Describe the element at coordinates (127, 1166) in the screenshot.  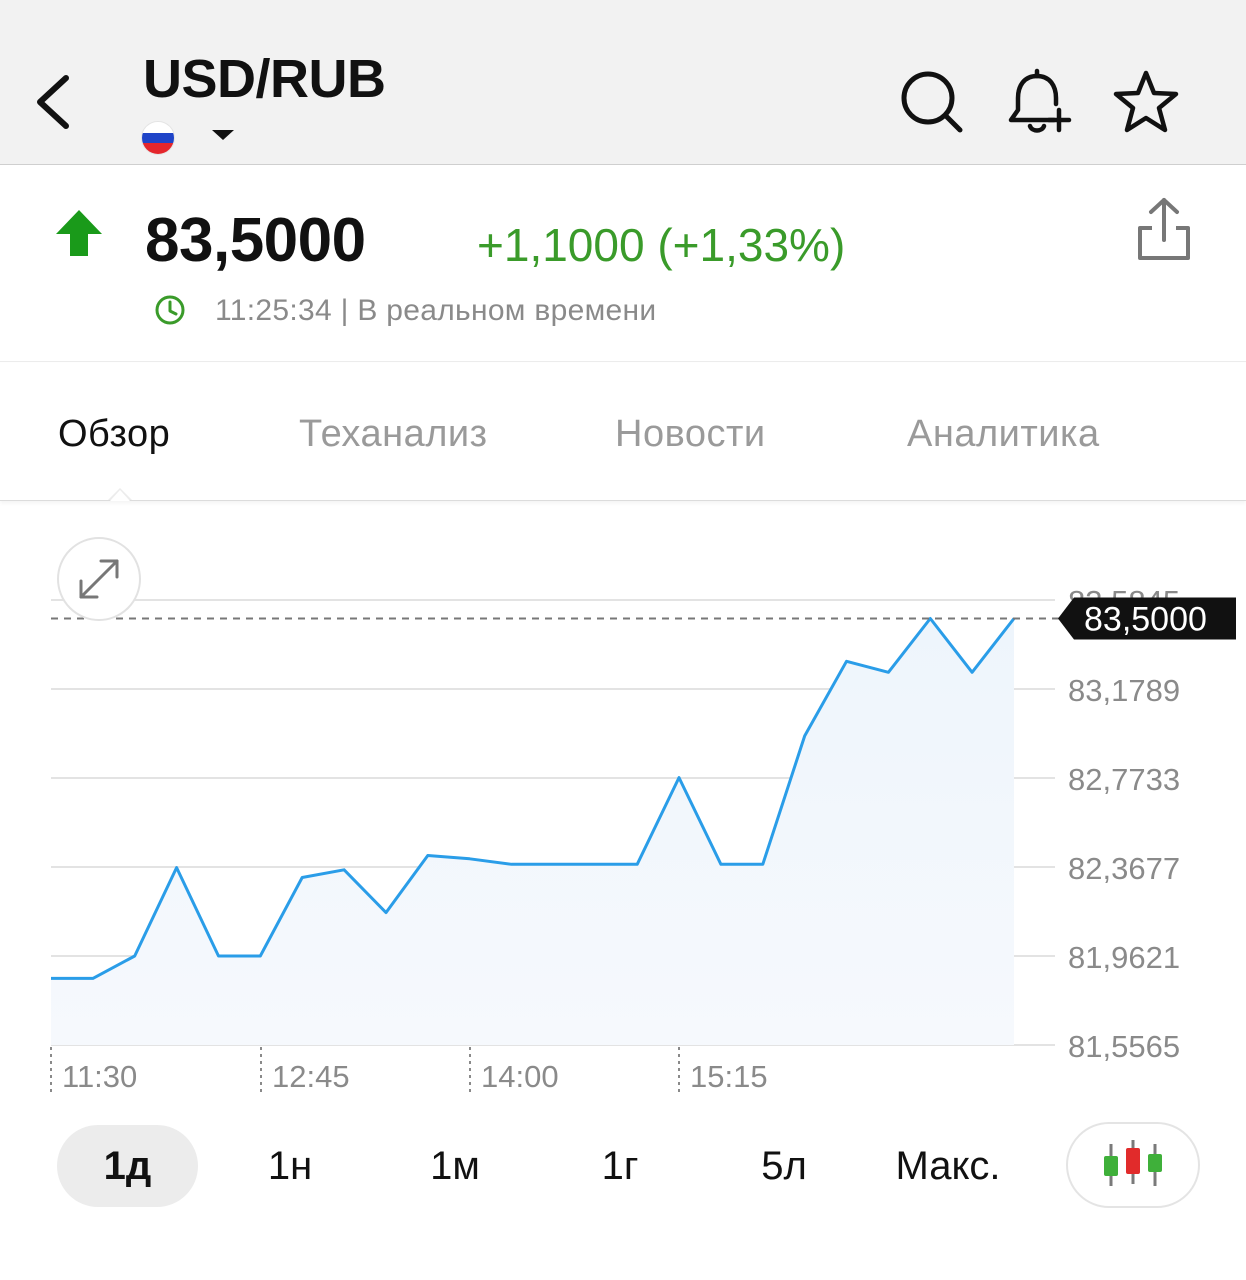
I see `period-1d: 1д` at that location.